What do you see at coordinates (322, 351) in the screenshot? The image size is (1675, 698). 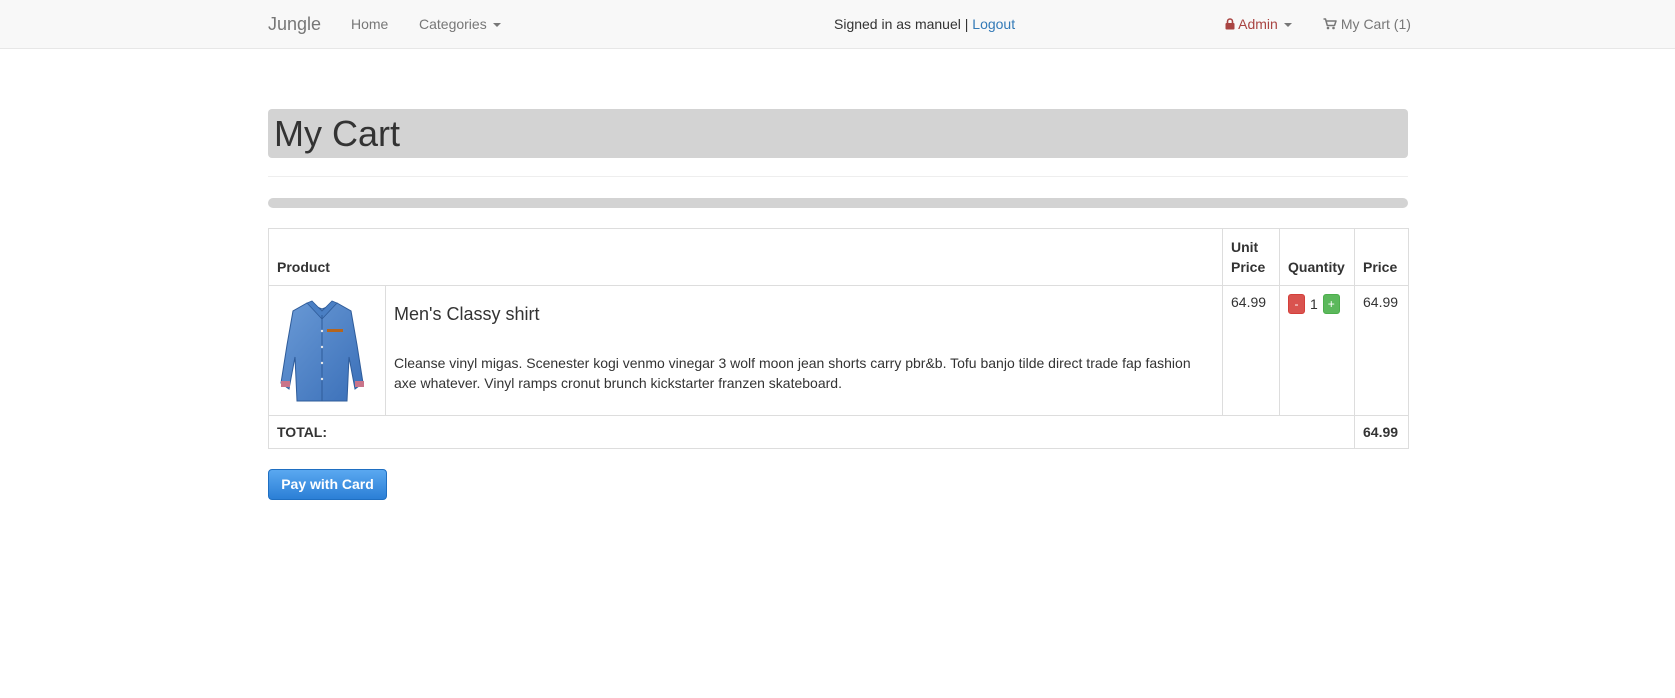 I see `shirt-image` at bounding box center [322, 351].